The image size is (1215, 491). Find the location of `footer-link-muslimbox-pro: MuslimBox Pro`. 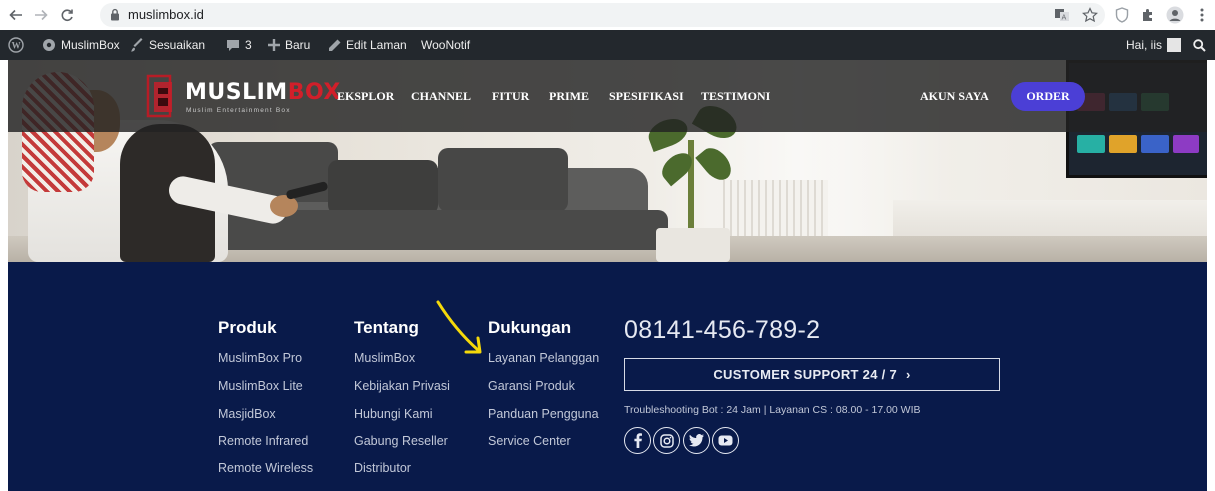

footer-link-muslimbox-pro: MuslimBox Pro is located at coordinates (260, 358).